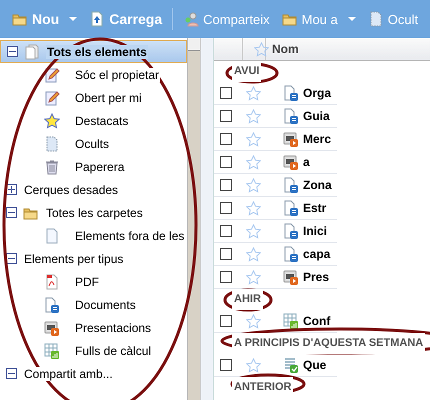 Image resolution: width=430 pixels, height=400 pixels. I want to click on trash-icon, so click(52, 166).